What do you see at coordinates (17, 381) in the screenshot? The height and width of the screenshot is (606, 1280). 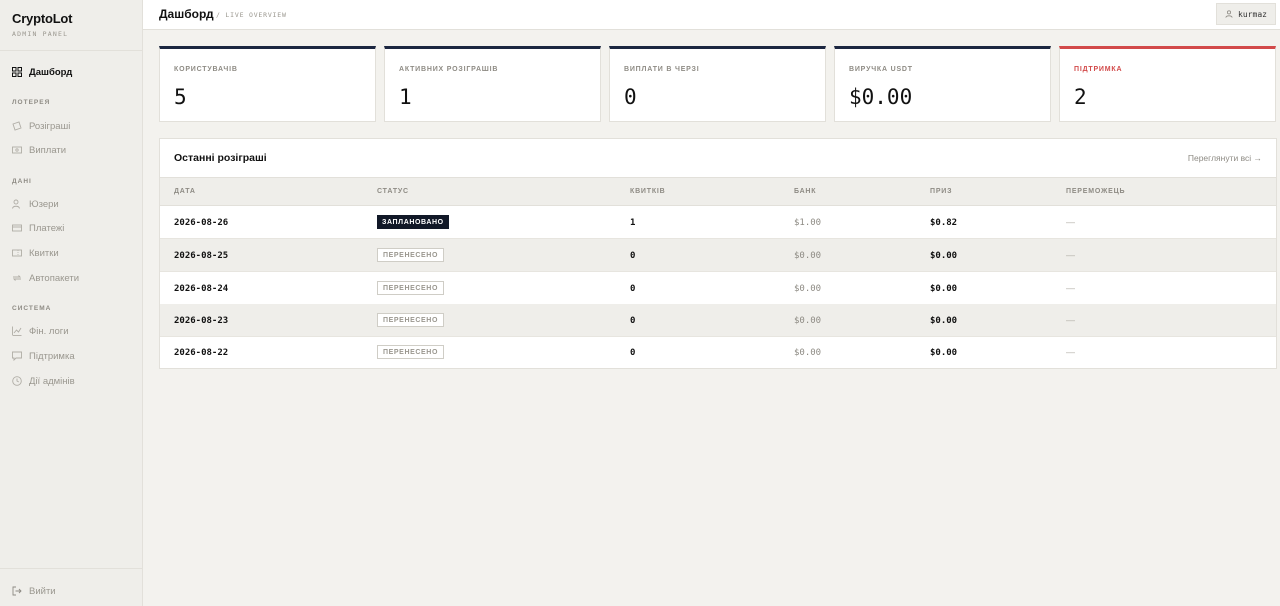 I see `clock-icon` at bounding box center [17, 381].